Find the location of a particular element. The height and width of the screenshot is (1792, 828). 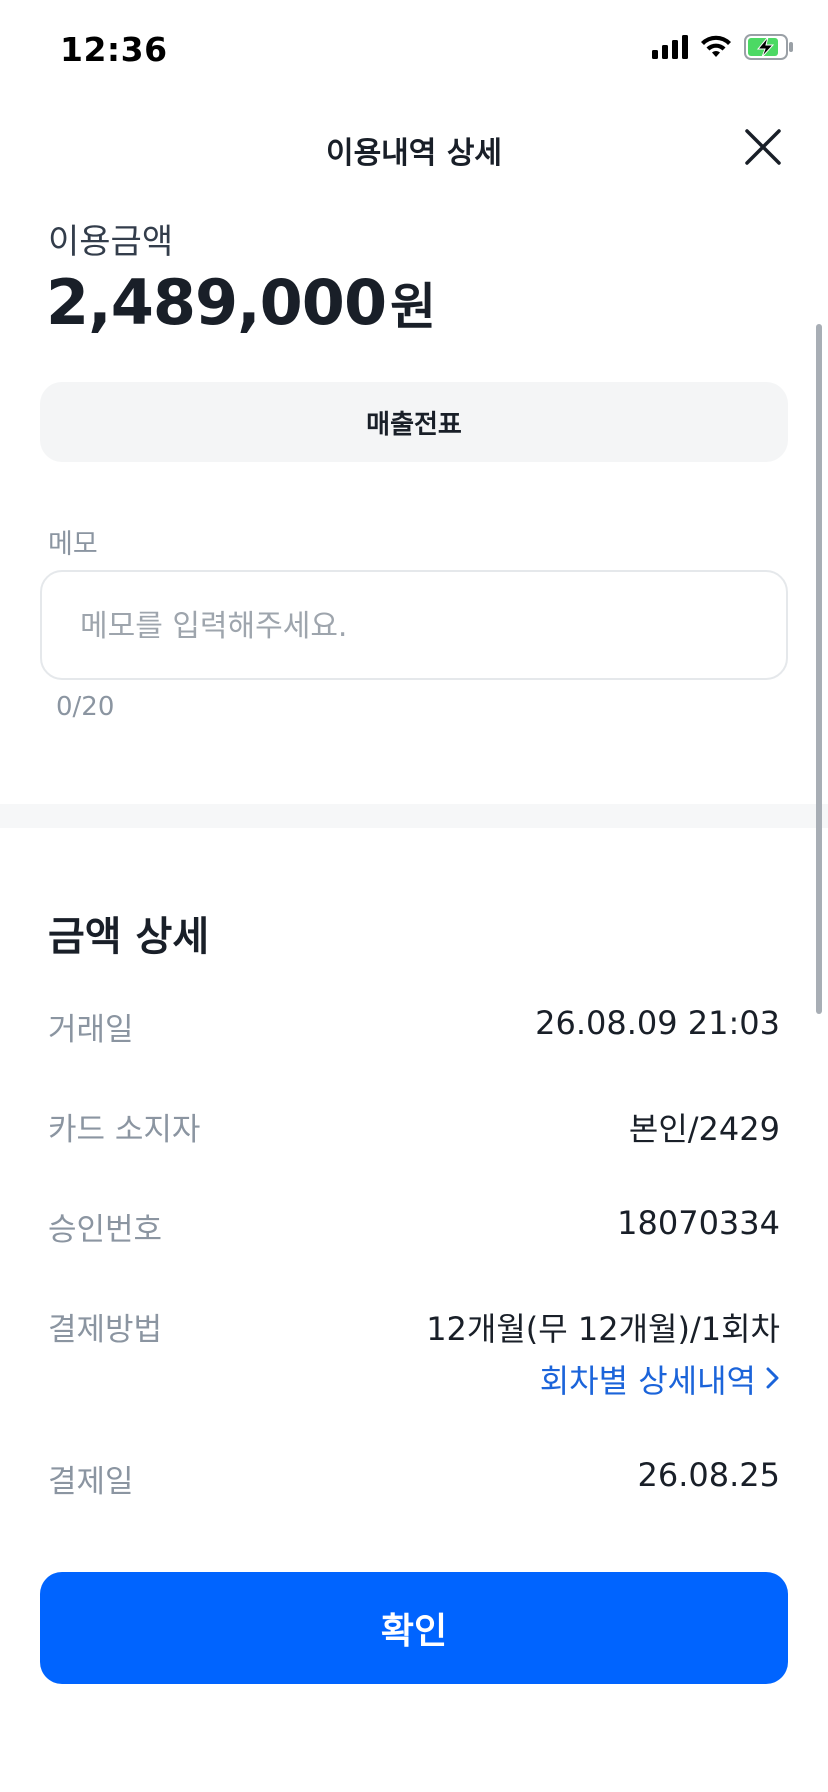

detail-value: 18070334 is located at coordinates (698, 1223).